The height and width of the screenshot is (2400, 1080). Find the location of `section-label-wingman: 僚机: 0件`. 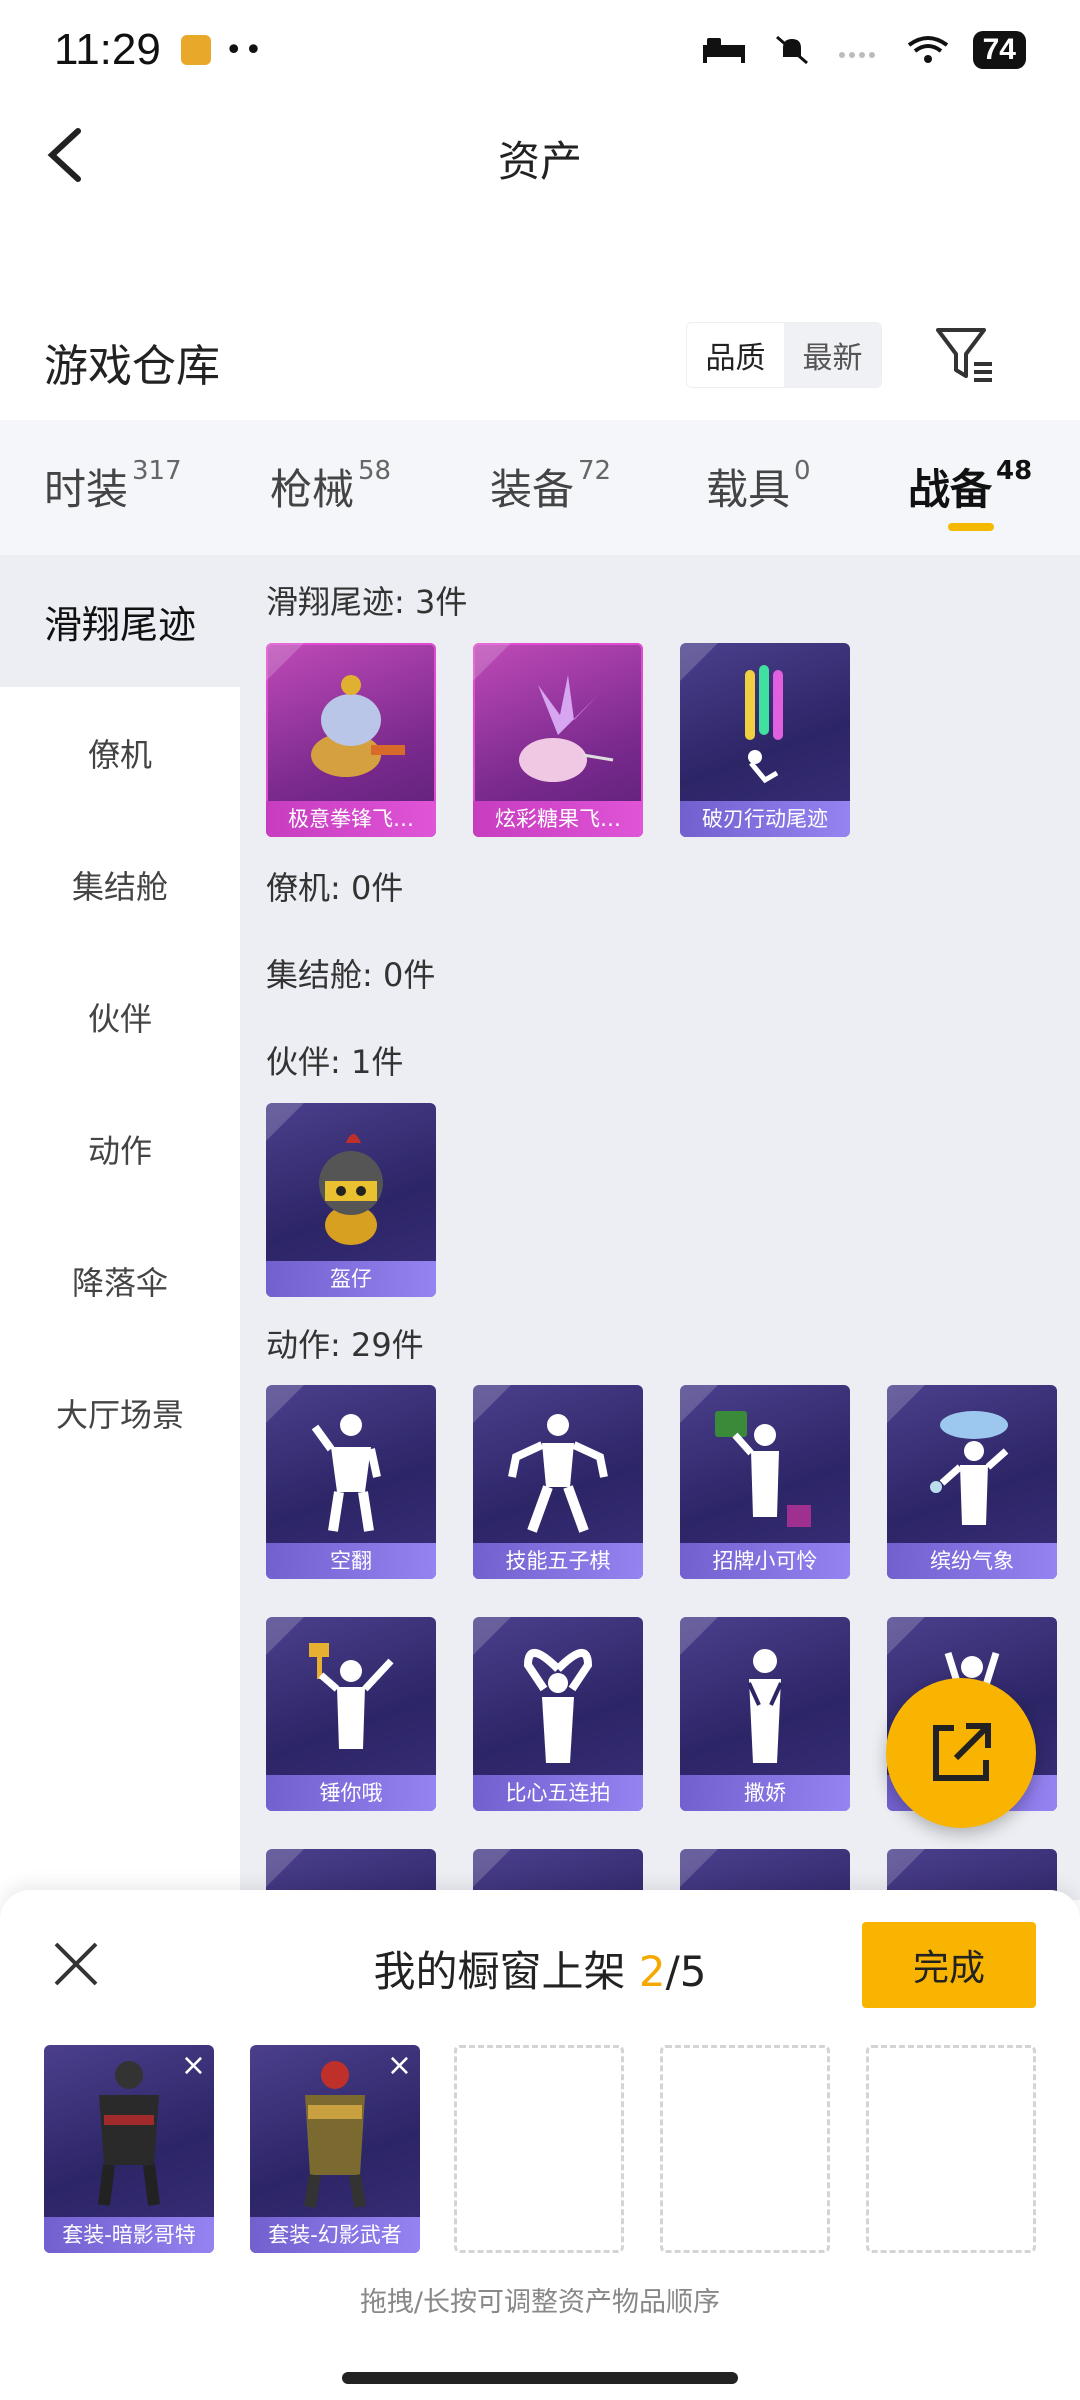

section-label-wingman: 僚机: 0件 is located at coordinates (335, 888).